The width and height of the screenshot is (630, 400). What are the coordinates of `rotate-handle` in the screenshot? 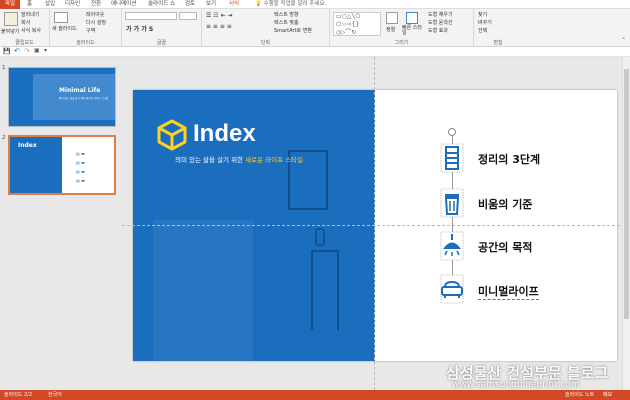 It's located at (452, 132).